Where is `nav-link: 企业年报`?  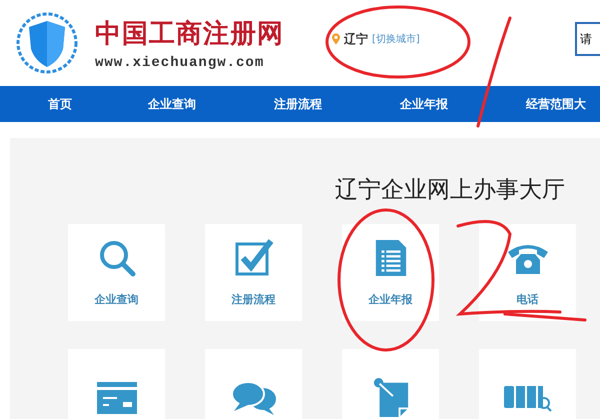 nav-link: 企业年报 is located at coordinates (463, 104).